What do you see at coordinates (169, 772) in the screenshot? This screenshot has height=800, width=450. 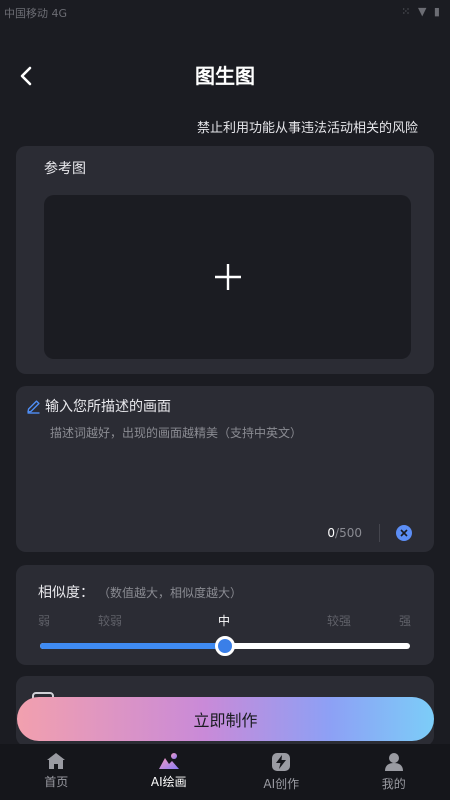 I see `tab-ai-painting: AI绘画` at bounding box center [169, 772].